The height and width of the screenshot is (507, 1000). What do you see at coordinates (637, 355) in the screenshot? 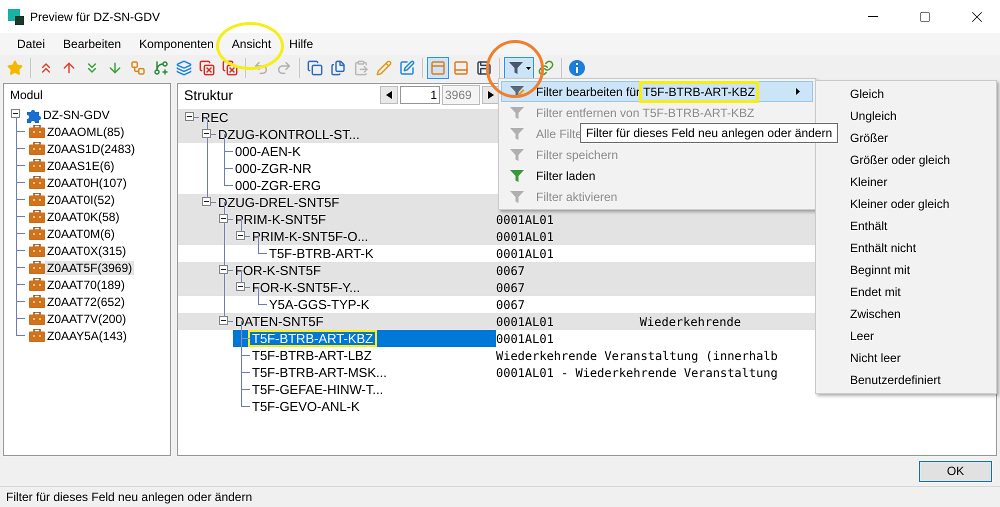
I see `field-value: Wiederkehrende Veranstaltung (innerhalb` at bounding box center [637, 355].